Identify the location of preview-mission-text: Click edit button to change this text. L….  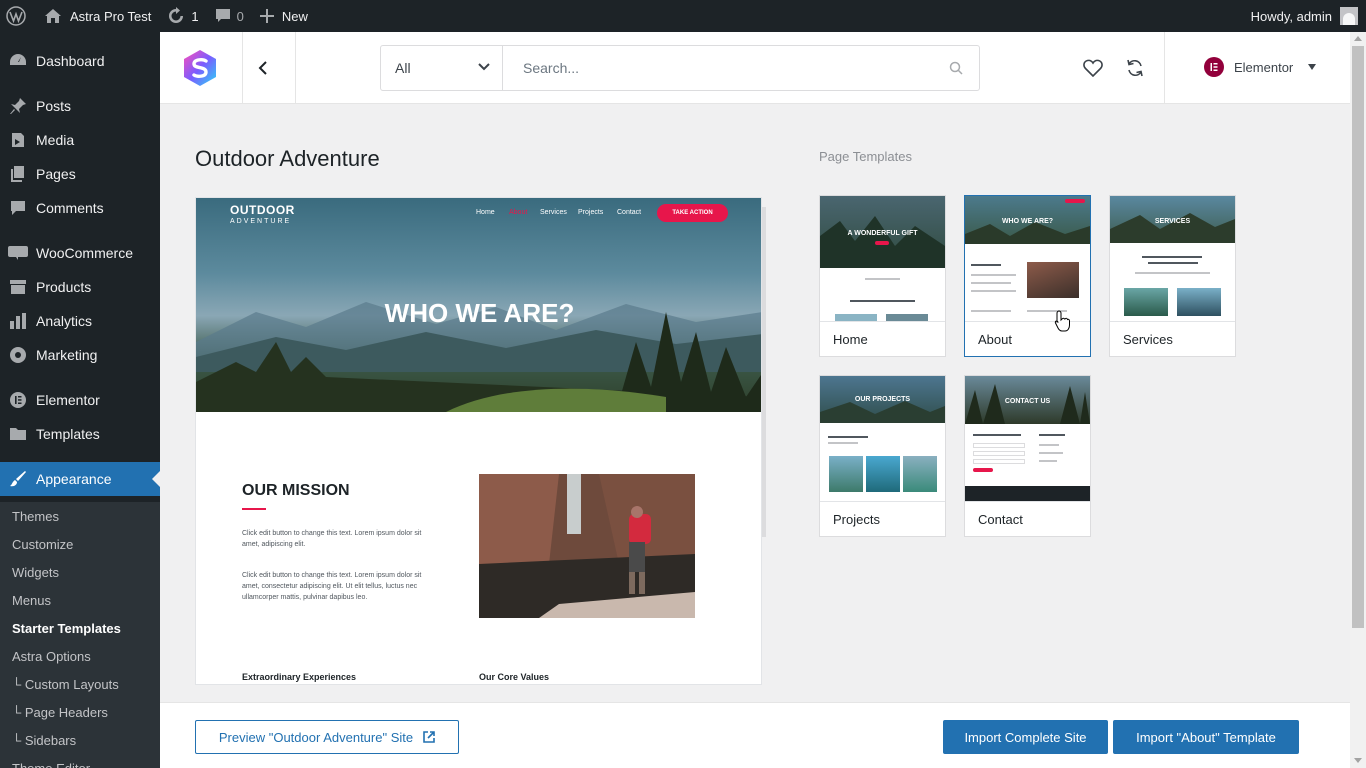
(332, 539).